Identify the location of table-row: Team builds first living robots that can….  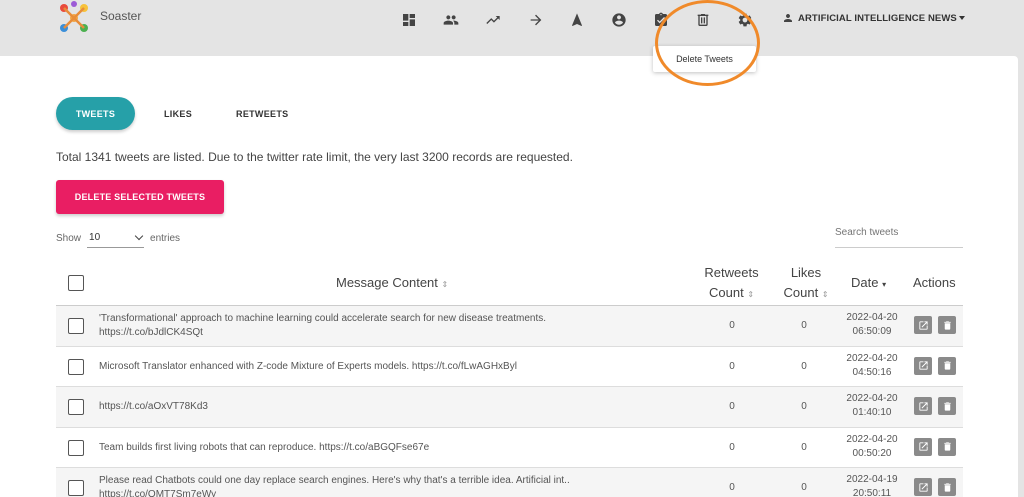
(509, 448).